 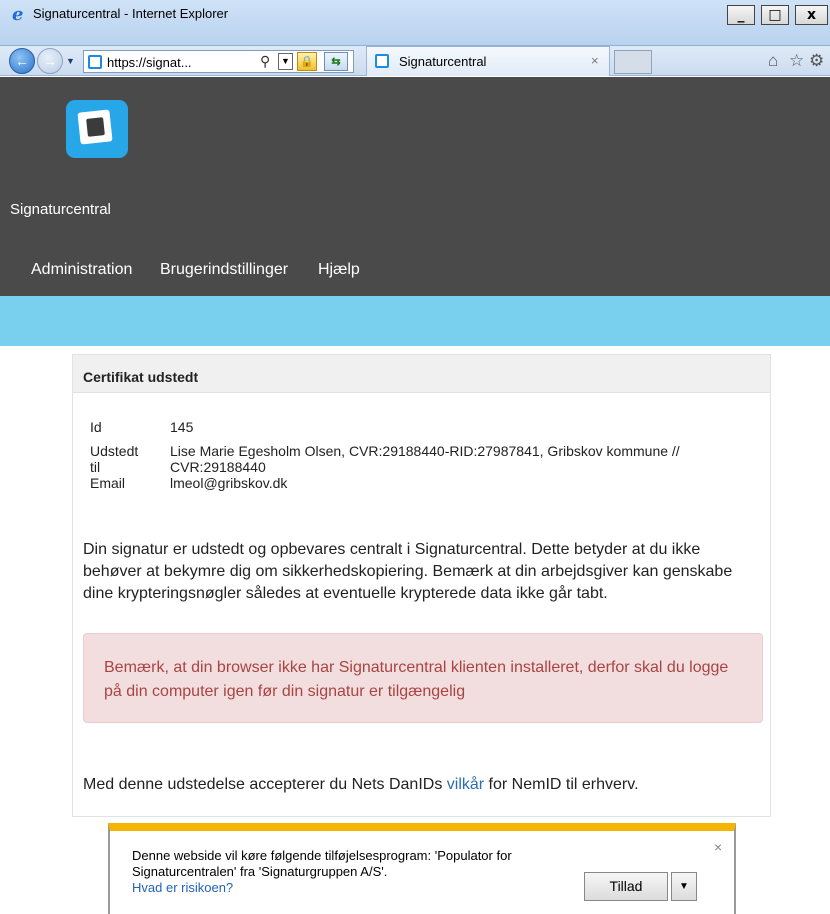 I want to click on signaturcentral-logo-icon, so click(x=97, y=129).